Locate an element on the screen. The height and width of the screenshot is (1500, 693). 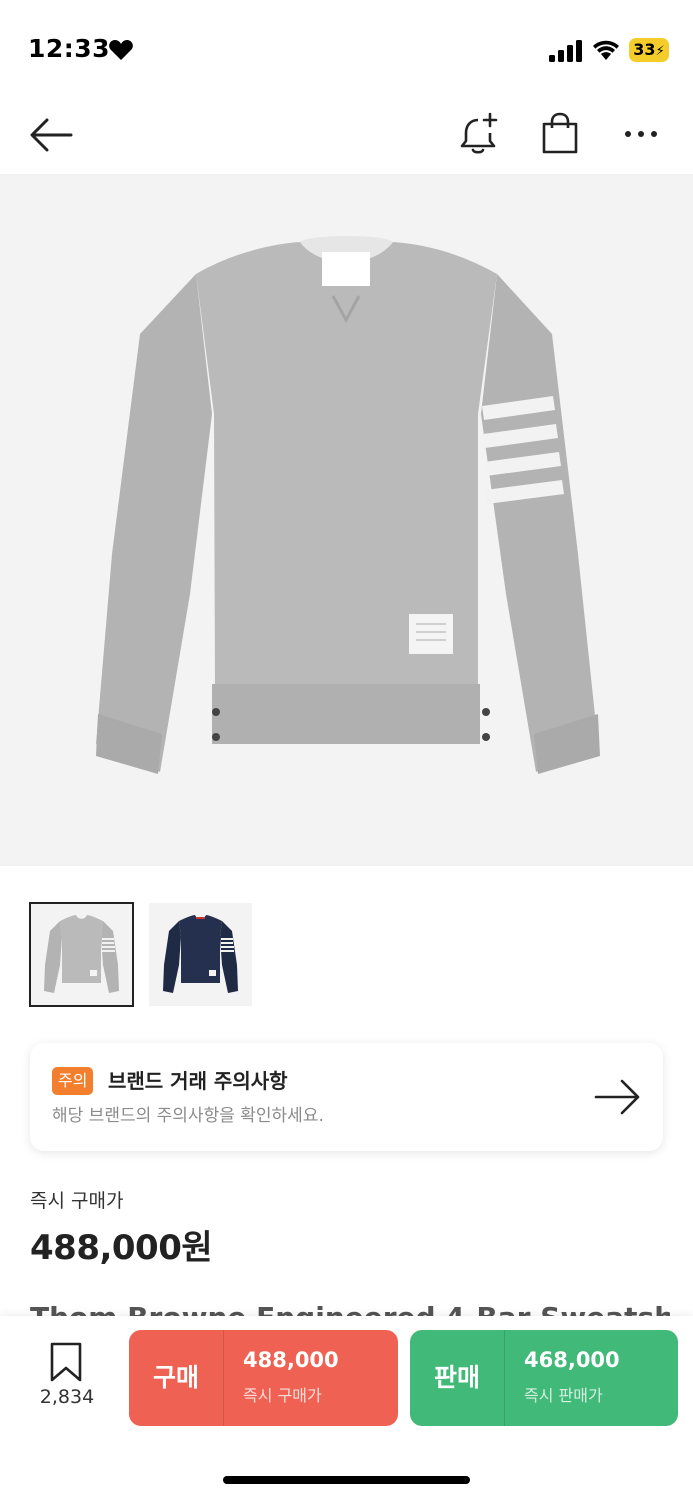
signal-icon is located at coordinates (565, 51).